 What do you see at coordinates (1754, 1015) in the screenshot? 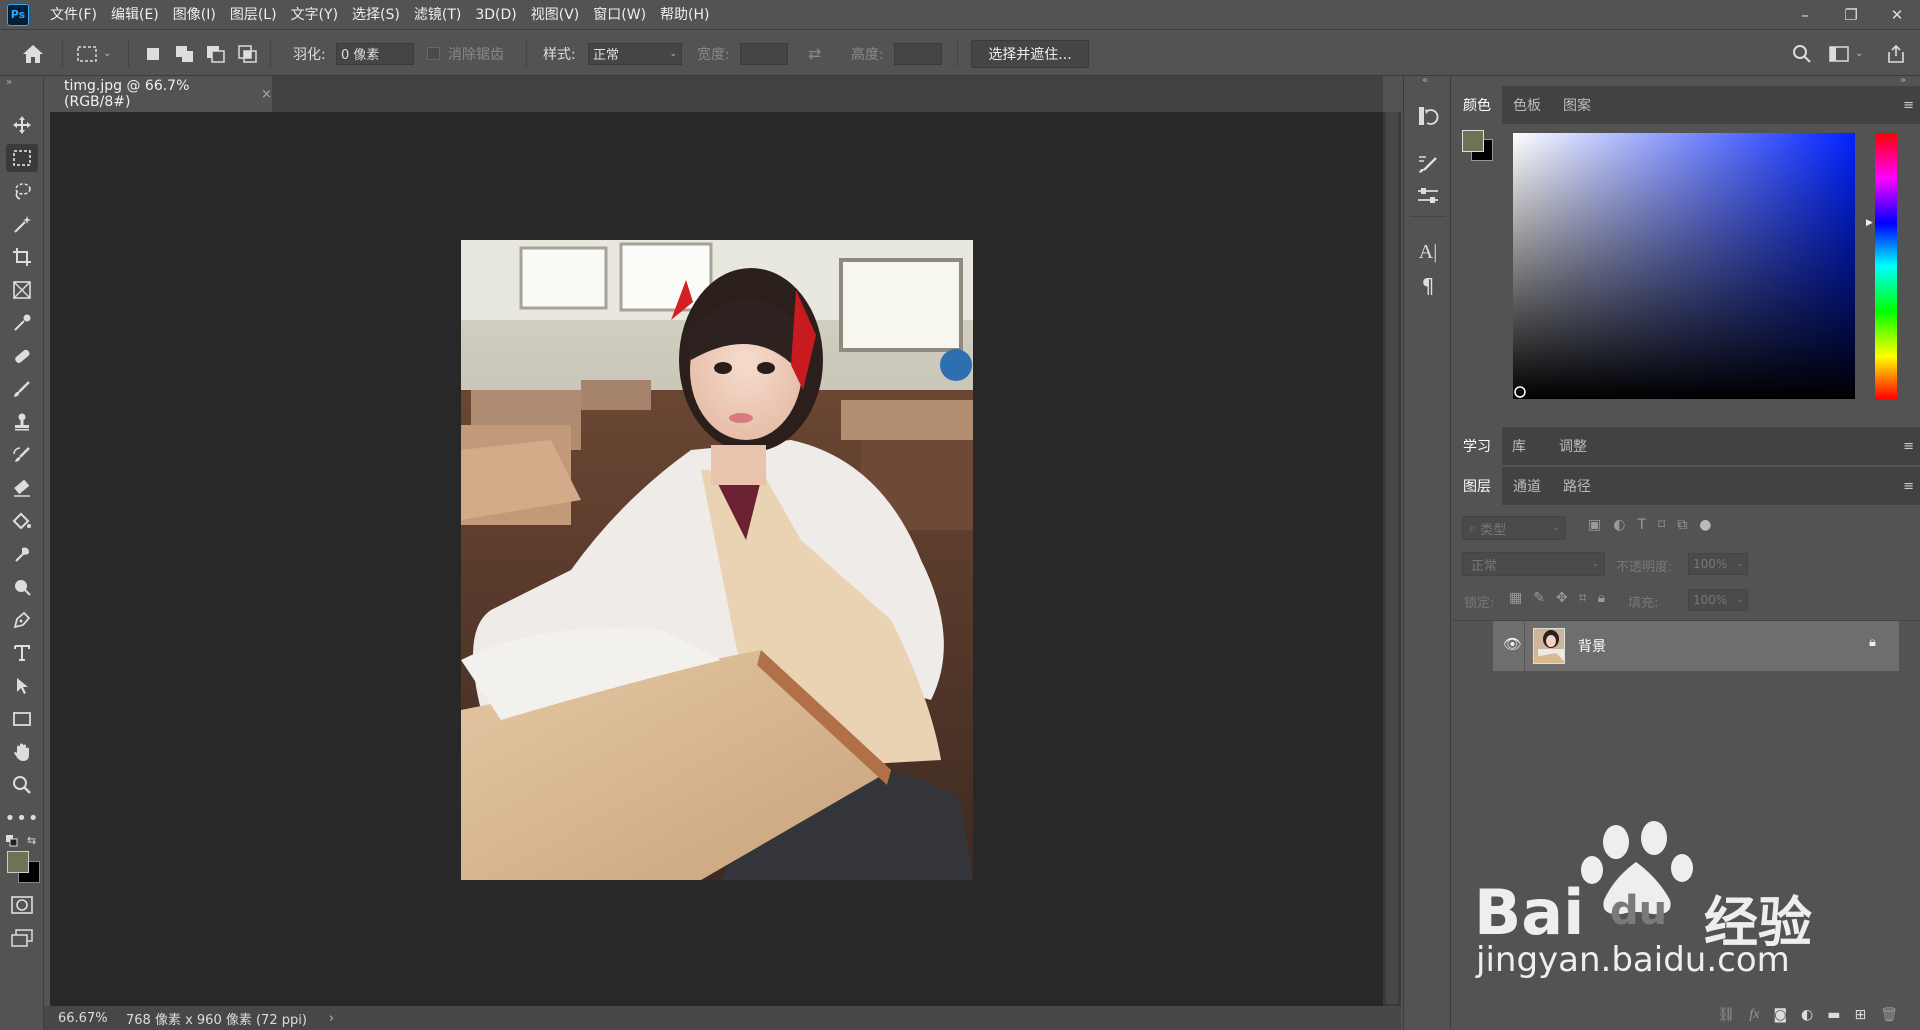
I see `fx-icon: fx` at bounding box center [1754, 1015].